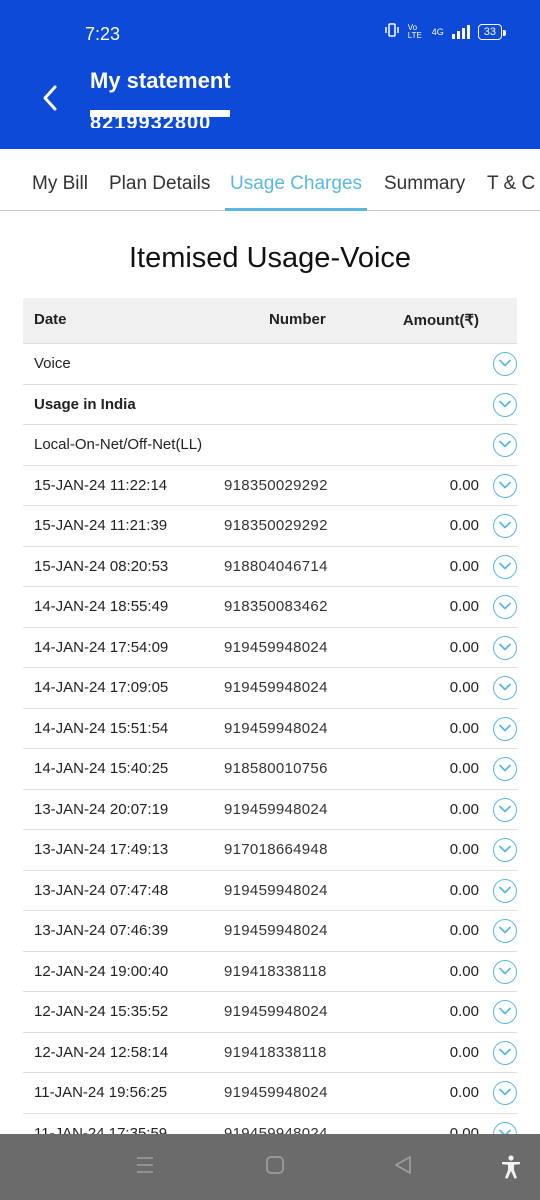 This screenshot has width=540, height=1200. What do you see at coordinates (296, 184) in the screenshot?
I see `tab-usage-charges: Usage Charges` at bounding box center [296, 184].